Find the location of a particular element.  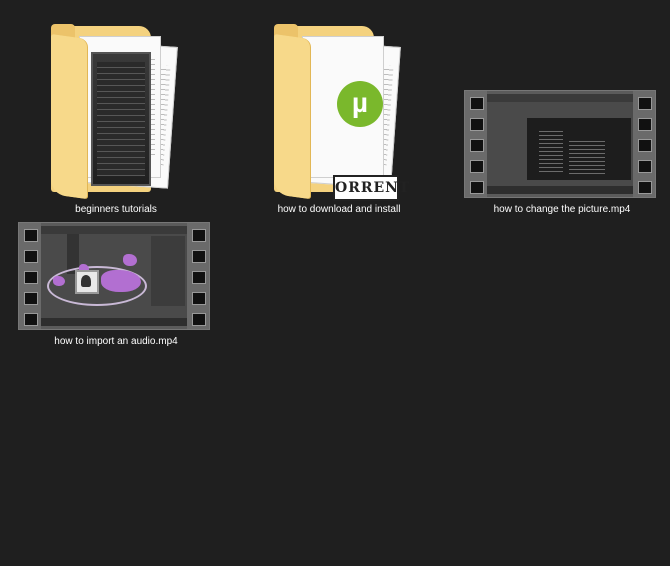

folder-icon: µ ORRENT is located at coordinates (341, 112).